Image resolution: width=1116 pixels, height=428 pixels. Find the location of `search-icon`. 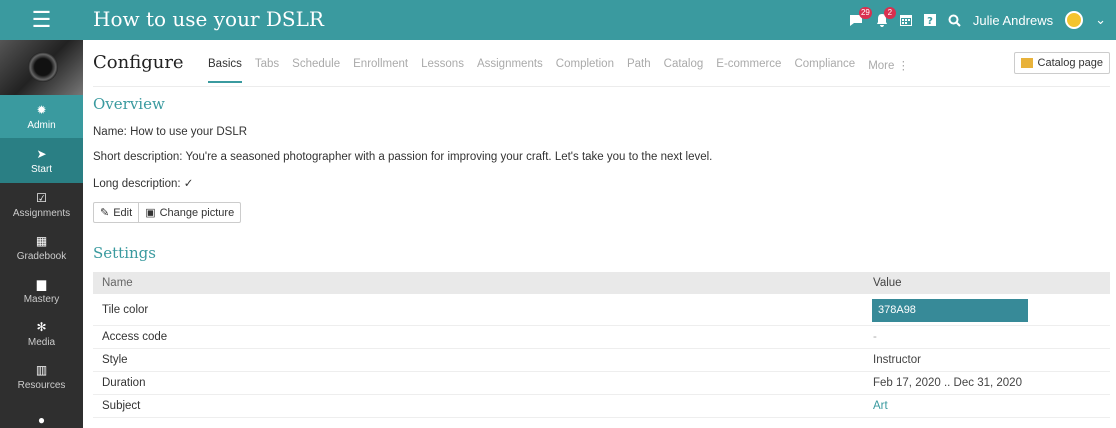

search-icon is located at coordinates (954, 20).